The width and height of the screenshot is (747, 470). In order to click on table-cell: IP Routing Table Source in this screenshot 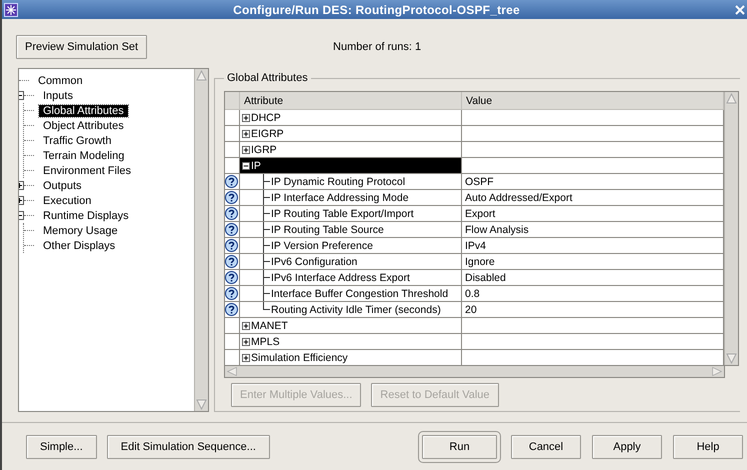, I will do `click(327, 230)`.